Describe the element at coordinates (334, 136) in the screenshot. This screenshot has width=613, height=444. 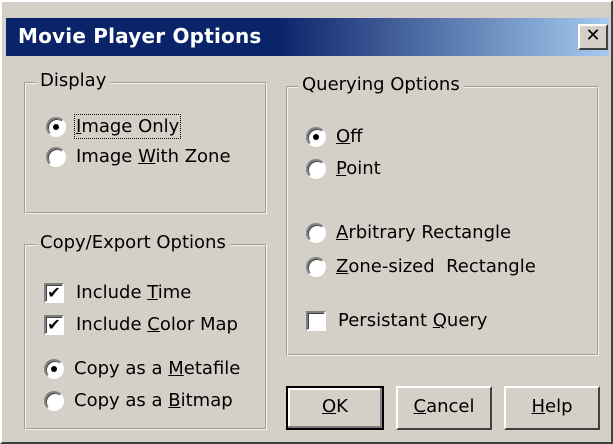
I see `radio-query-off: Off` at that location.